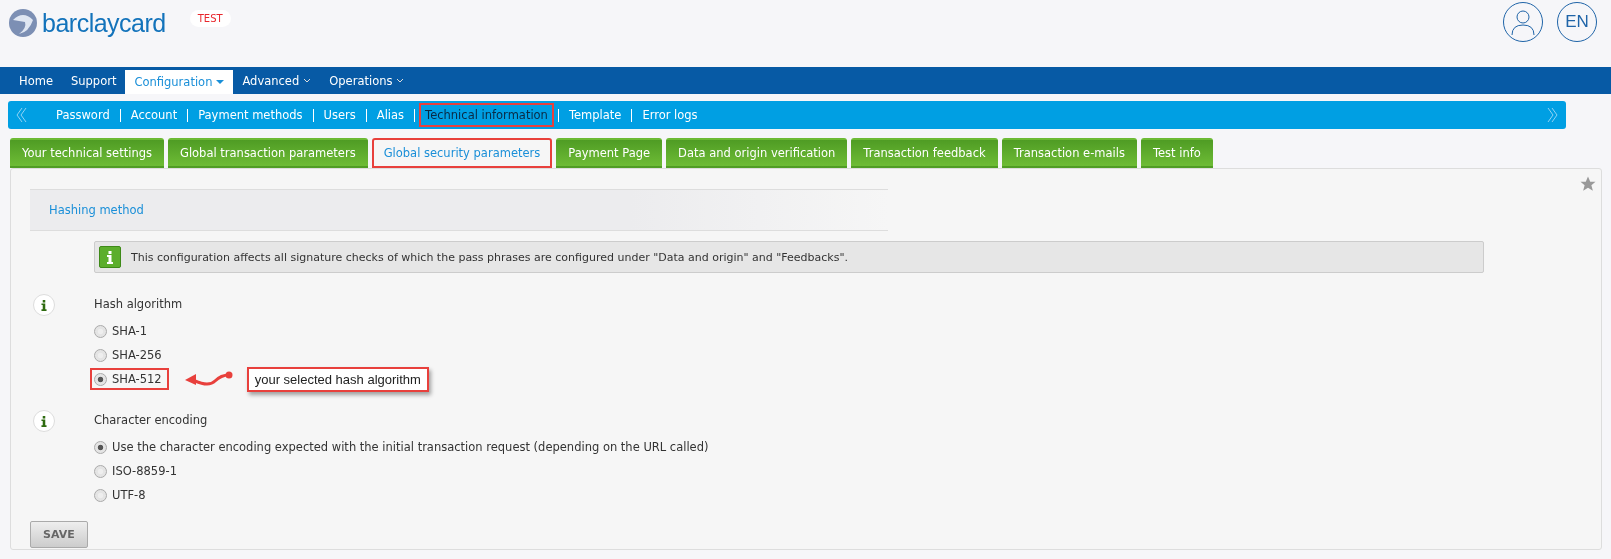 Image resolution: width=1611 pixels, height=559 pixels. What do you see at coordinates (23, 23) in the screenshot?
I see `logo-icon` at bounding box center [23, 23].